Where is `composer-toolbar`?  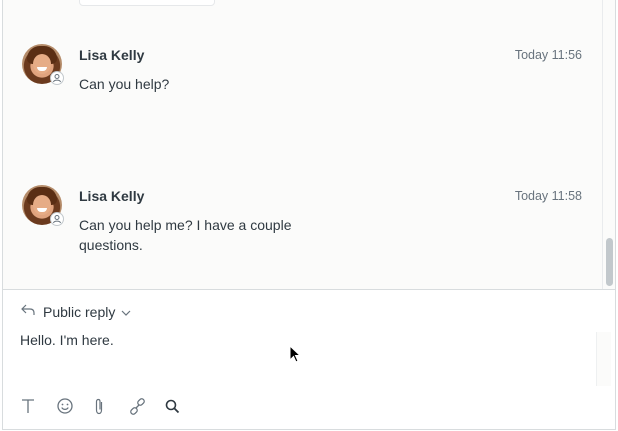 composer-toolbar is located at coordinates (111, 406).